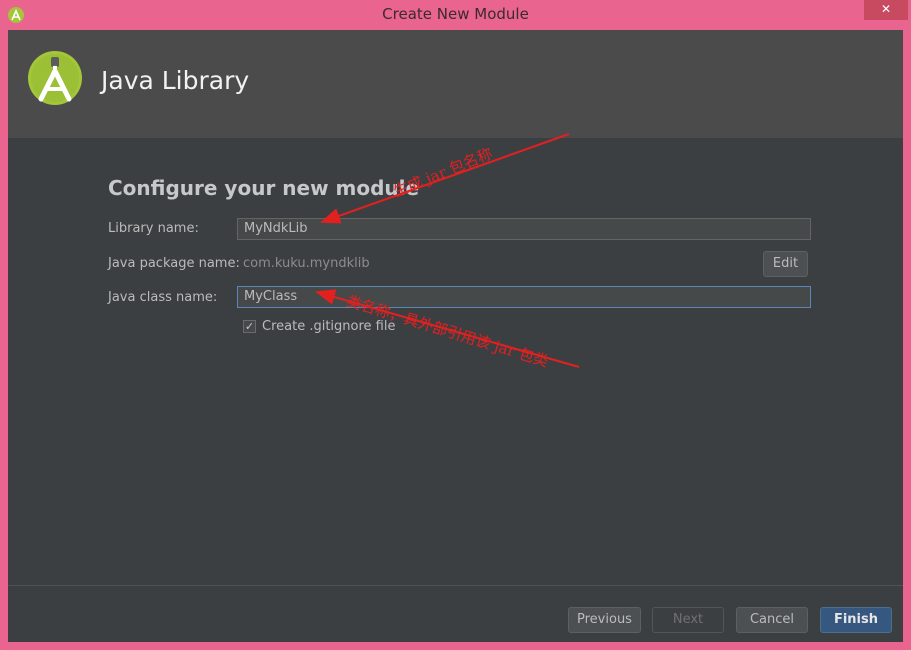 The height and width of the screenshot is (650, 911). Describe the element at coordinates (175, 80) in the screenshot. I see `module-type-title: Java Library` at that location.